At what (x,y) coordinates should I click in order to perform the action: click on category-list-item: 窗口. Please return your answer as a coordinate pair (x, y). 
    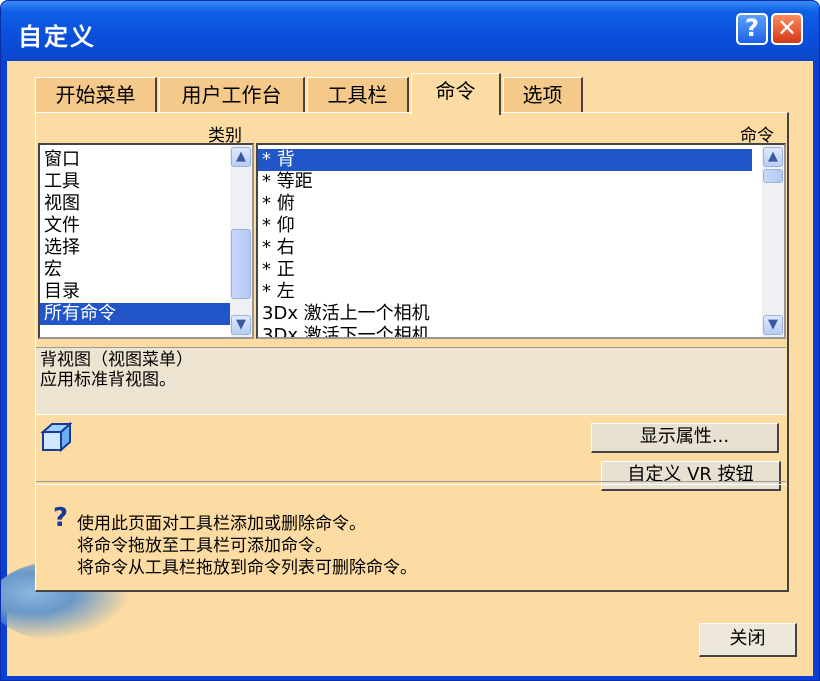
    Looking at the image, I should click on (136, 160).